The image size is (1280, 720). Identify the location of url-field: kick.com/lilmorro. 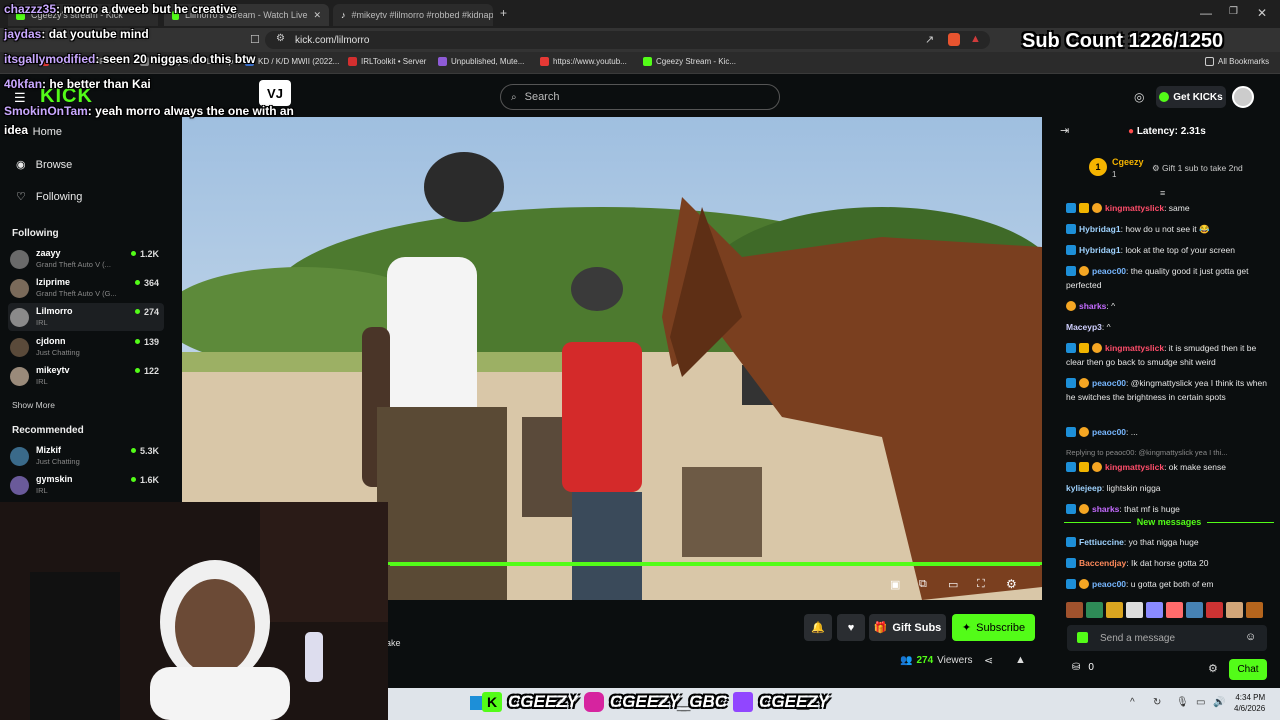
(627, 40).